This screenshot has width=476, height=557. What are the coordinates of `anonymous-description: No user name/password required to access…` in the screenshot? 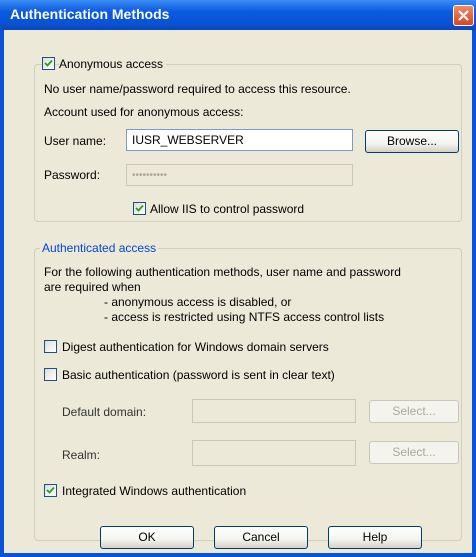 It's located at (197, 89).